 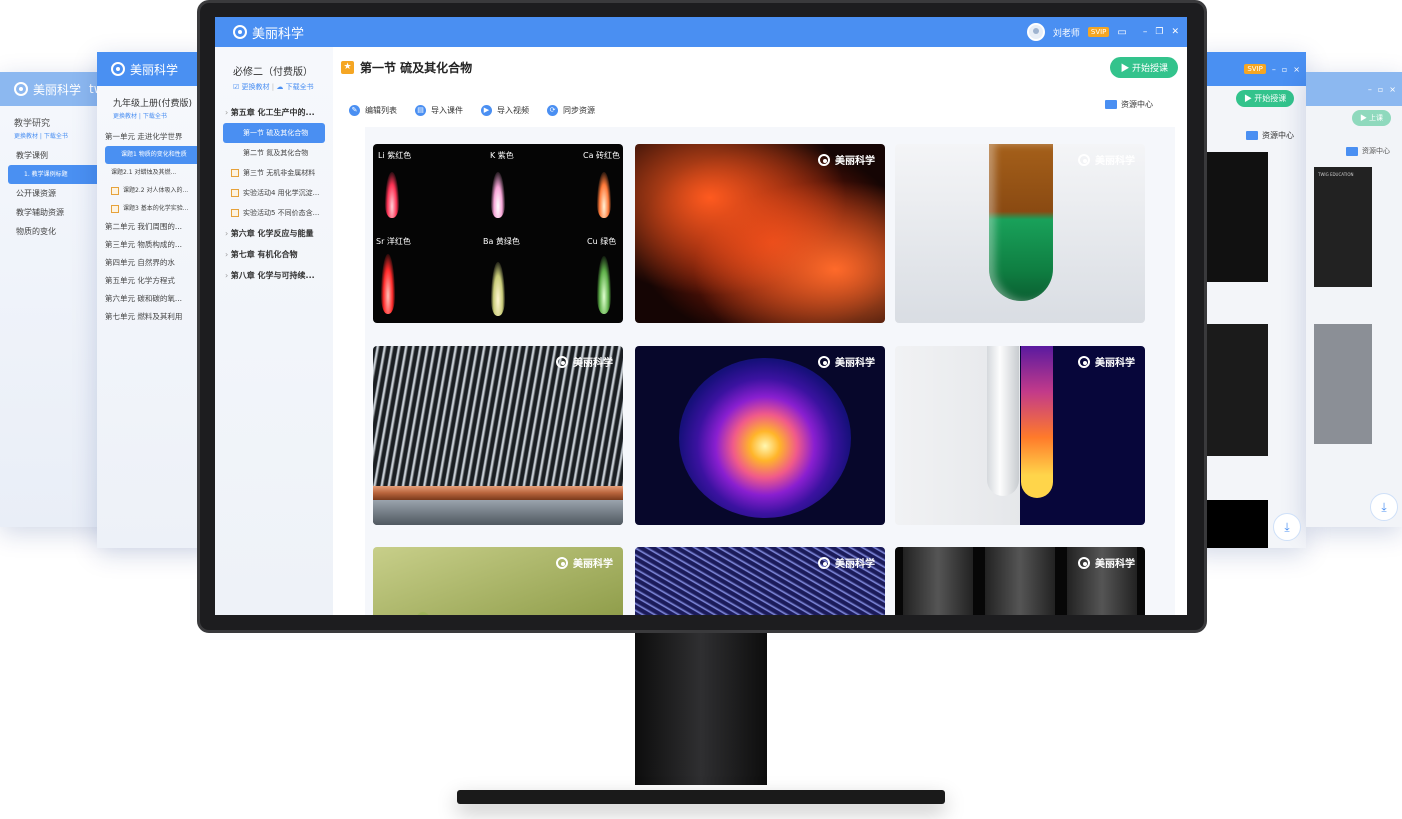 What do you see at coordinates (274, 153) in the screenshot?
I see `tree-section: 第二节 氮及其化合物` at bounding box center [274, 153].